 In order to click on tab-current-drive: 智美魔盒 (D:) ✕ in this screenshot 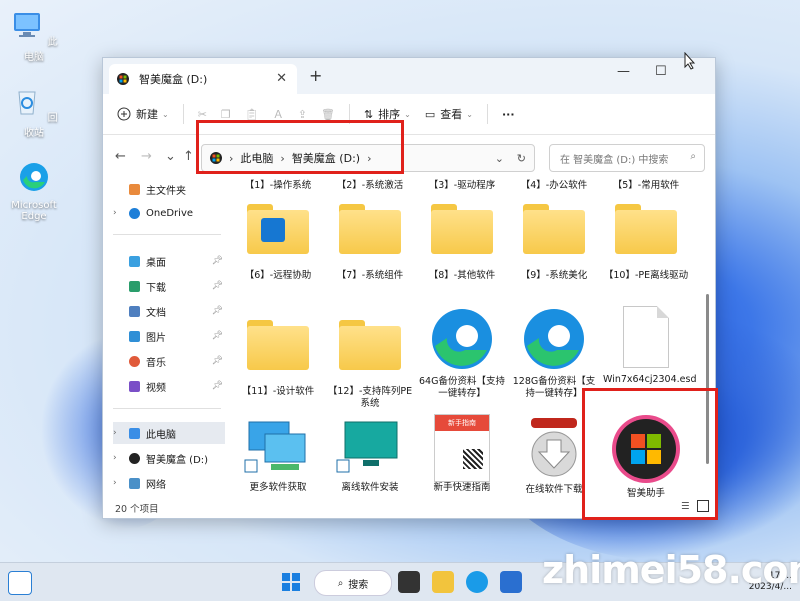, I will do `click(203, 79)`.